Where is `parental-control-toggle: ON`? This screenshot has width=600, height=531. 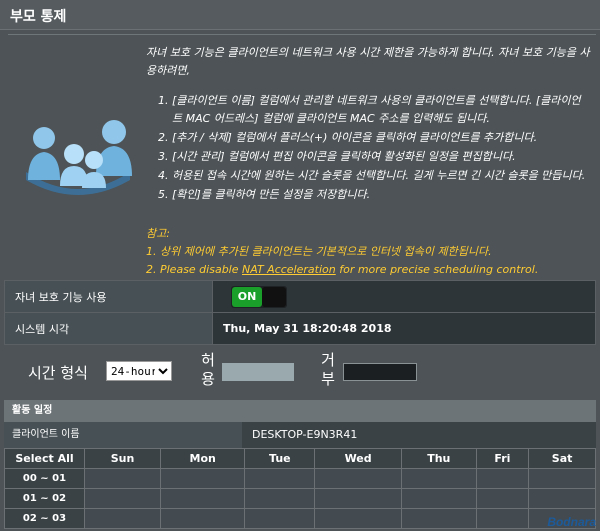 parental-control-toggle: ON is located at coordinates (259, 296).